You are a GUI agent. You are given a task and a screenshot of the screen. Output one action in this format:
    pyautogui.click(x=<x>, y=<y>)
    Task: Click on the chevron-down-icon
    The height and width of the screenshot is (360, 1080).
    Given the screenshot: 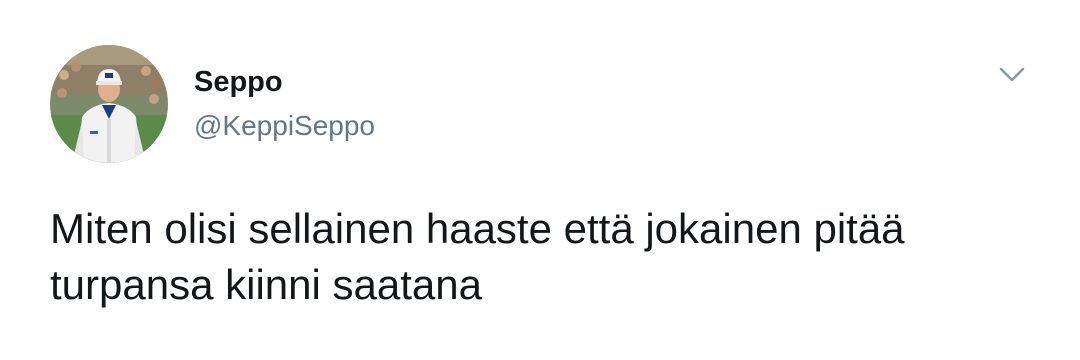 What is the action you would take?
    pyautogui.click(x=1012, y=74)
    